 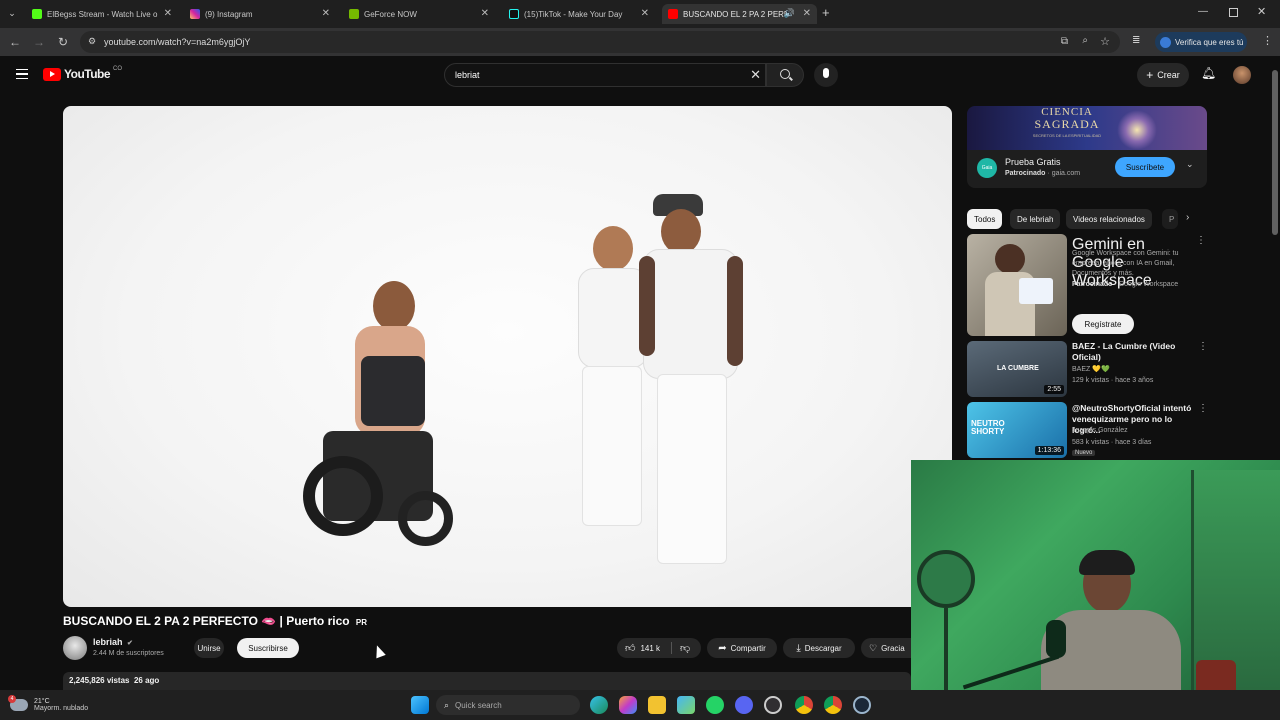 I want to click on file-explorer-icon, so click(x=657, y=705).